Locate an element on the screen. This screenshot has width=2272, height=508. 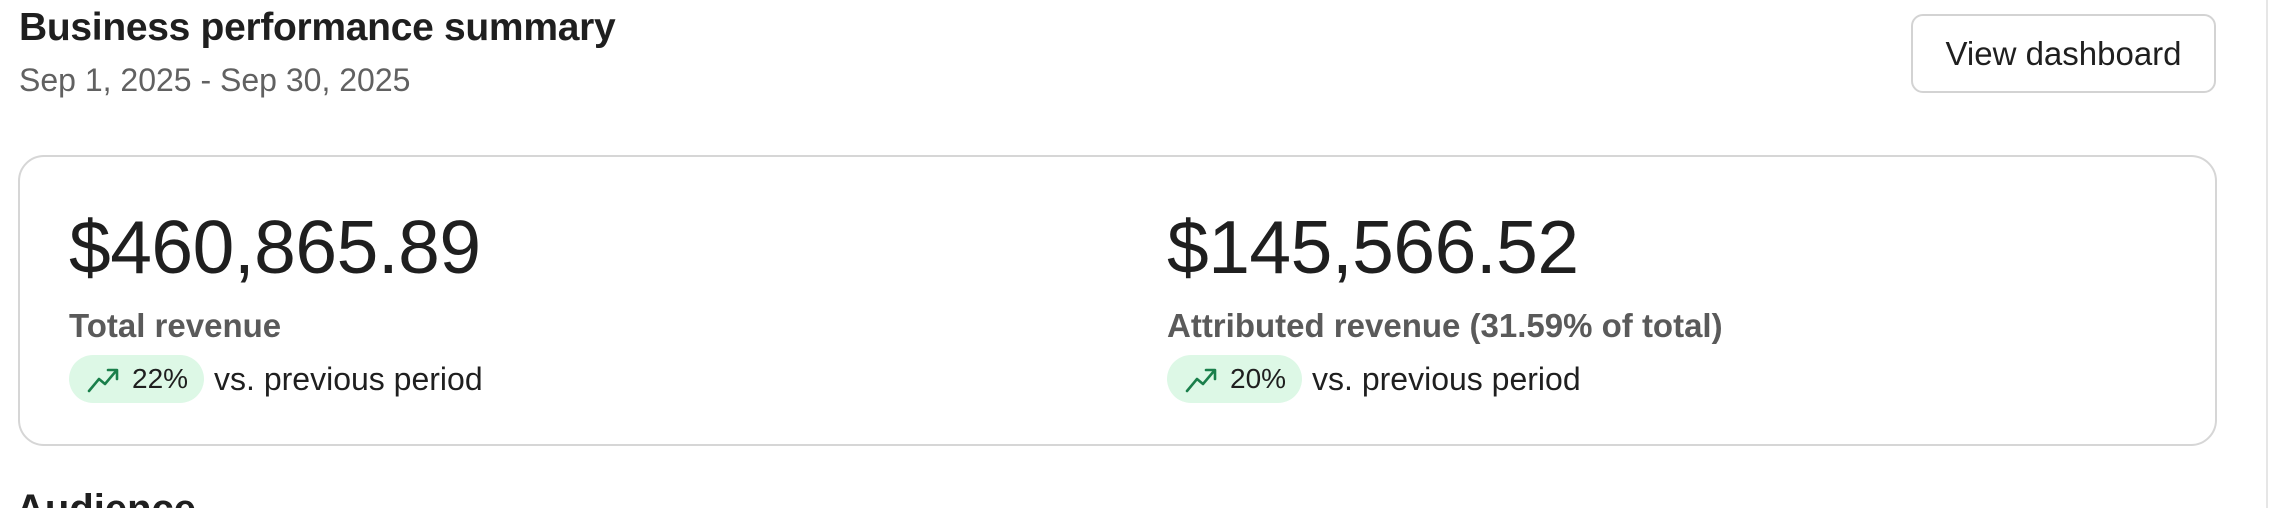
total-revenue-label: Total revenue is located at coordinates (175, 325).